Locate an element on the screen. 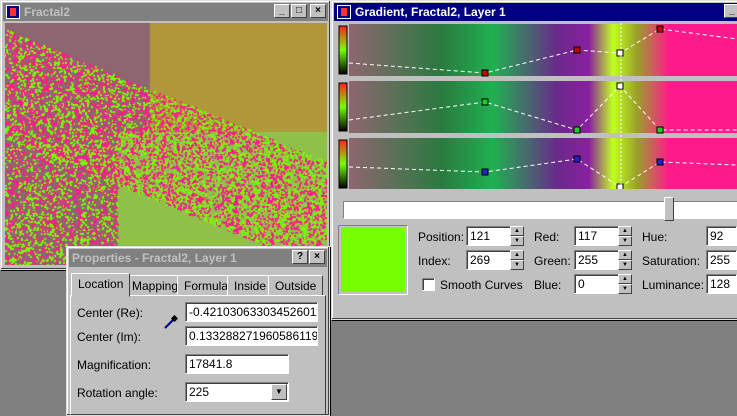  luminance-input: 128 is located at coordinates (721, 284).